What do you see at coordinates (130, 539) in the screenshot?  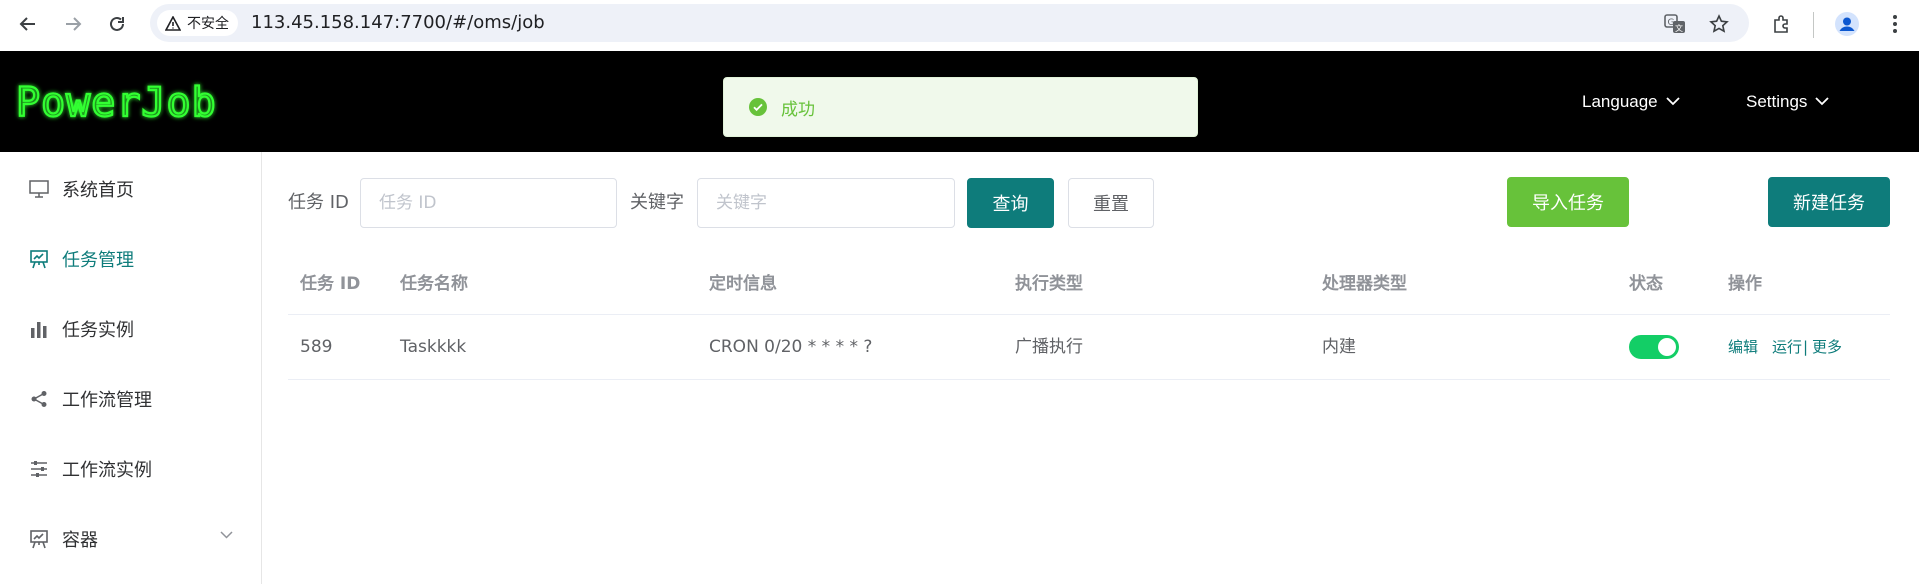 I see `sidebar-item-container: 容器` at bounding box center [130, 539].